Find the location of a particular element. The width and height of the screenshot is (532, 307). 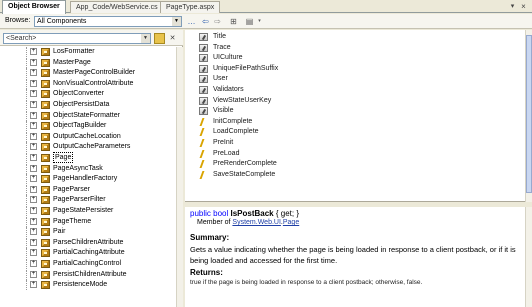

member-item: Visible is located at coordinates (359, 111).